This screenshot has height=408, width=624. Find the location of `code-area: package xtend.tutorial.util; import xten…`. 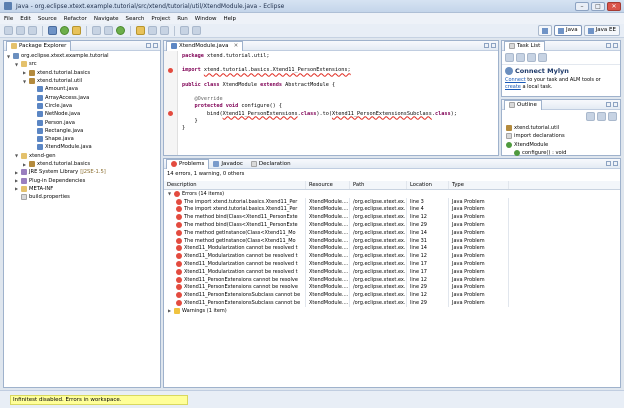

code-area: package xtend.tutorial.util; import xten… is located at coordinates (319, 92).